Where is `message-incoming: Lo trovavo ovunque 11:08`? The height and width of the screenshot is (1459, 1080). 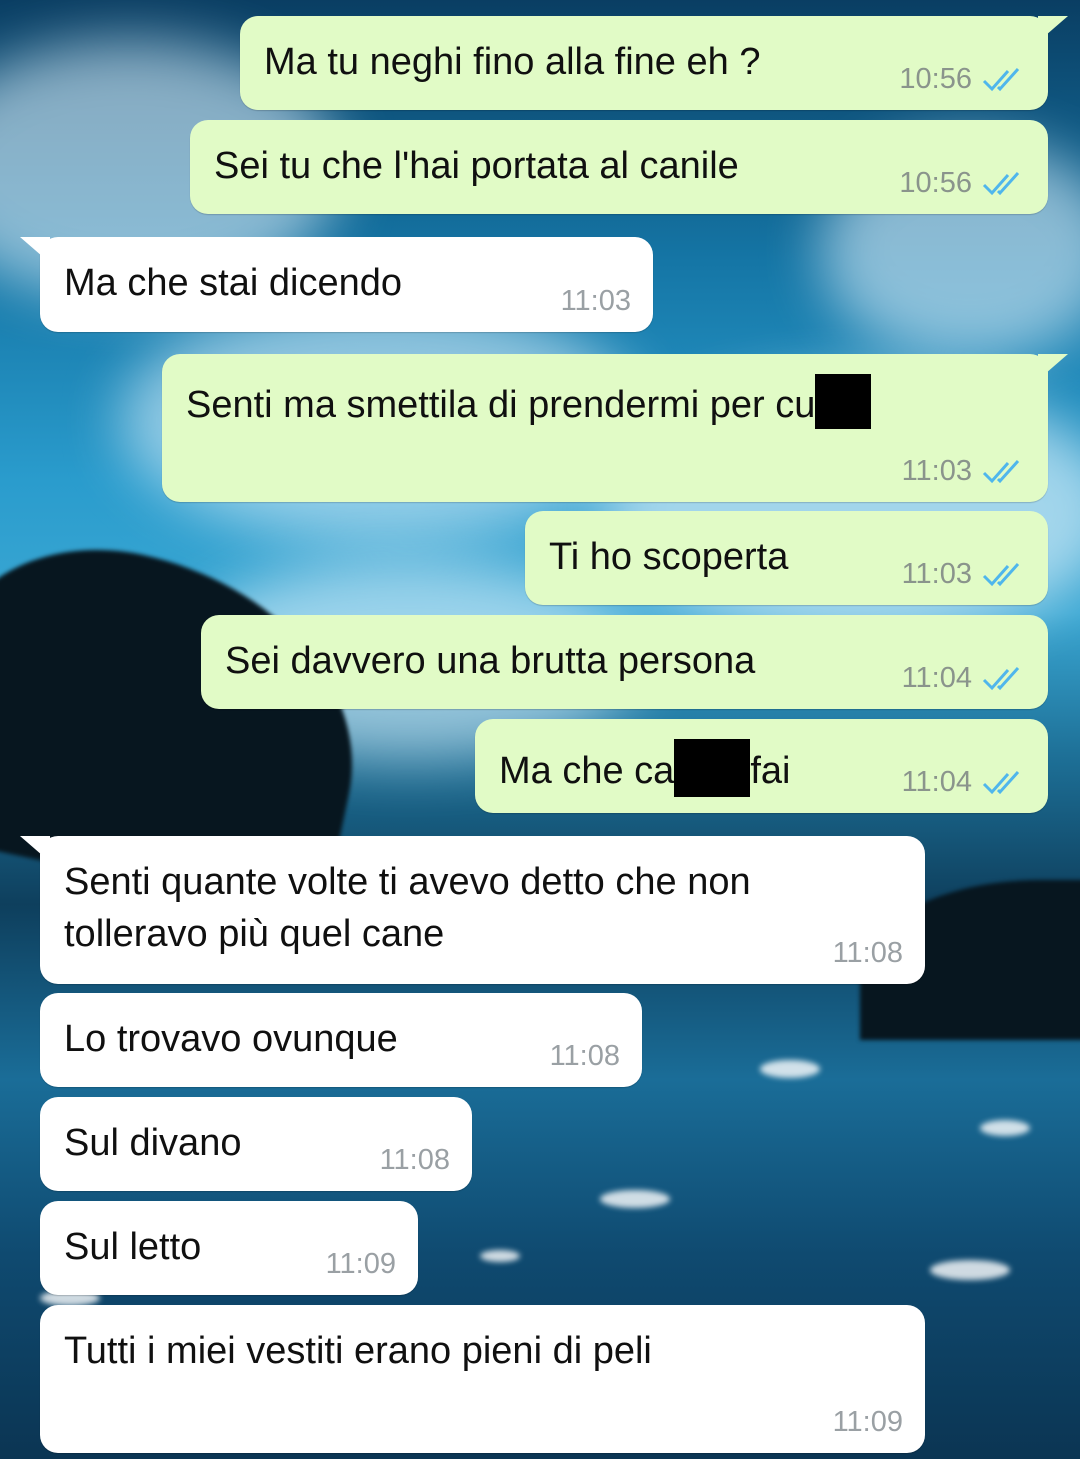 message-incoming: Lo trovavo ovunque 11:08 is located at coordinates (341, 1040).